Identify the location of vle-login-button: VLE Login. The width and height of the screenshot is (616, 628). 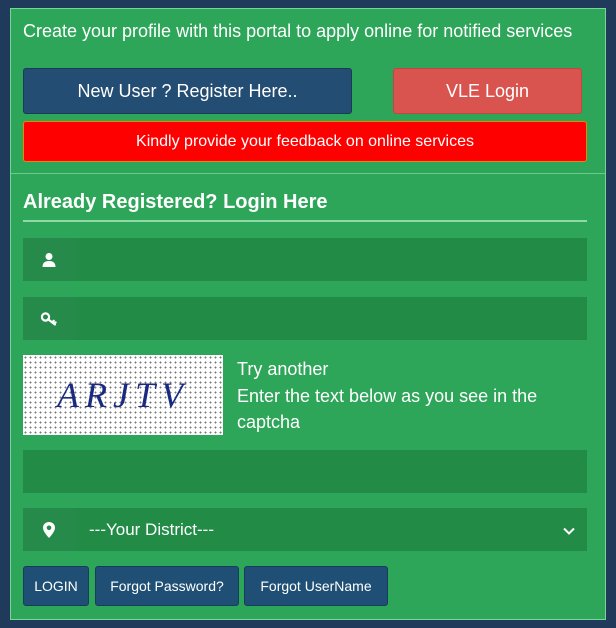
(487, 91).